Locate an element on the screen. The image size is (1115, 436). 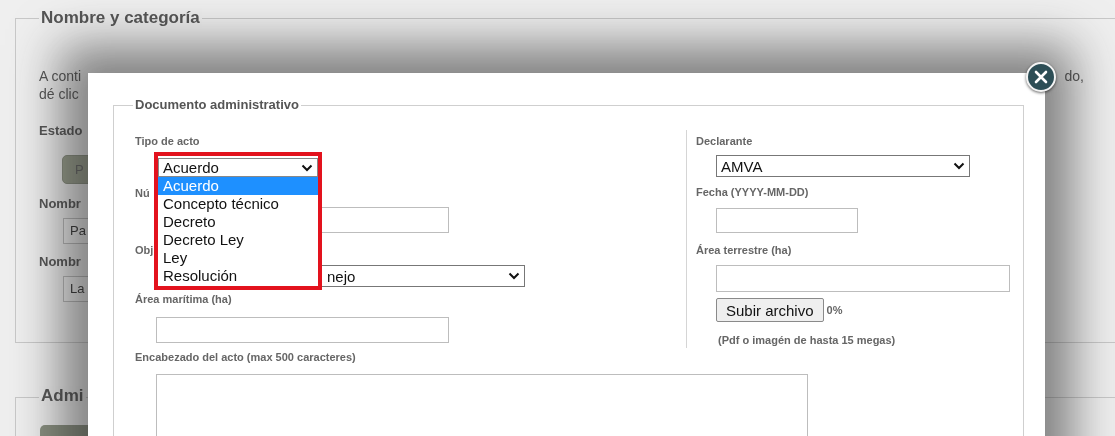
field-label: Nú is located at coordinates (143, 193).